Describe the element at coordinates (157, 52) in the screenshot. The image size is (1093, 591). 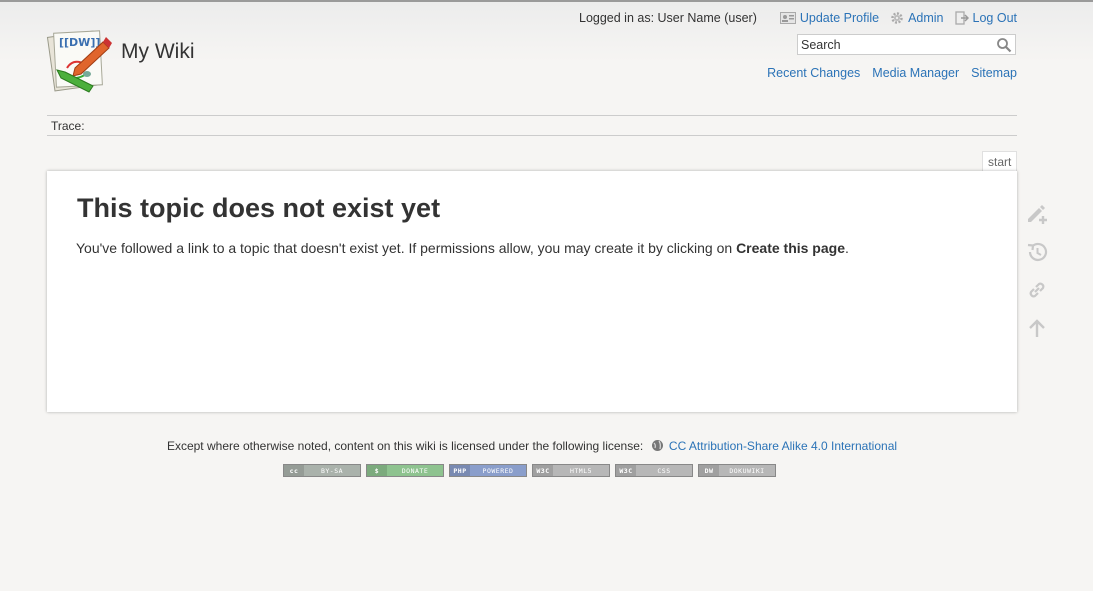
I see `site-title: My Wiki` at that location.